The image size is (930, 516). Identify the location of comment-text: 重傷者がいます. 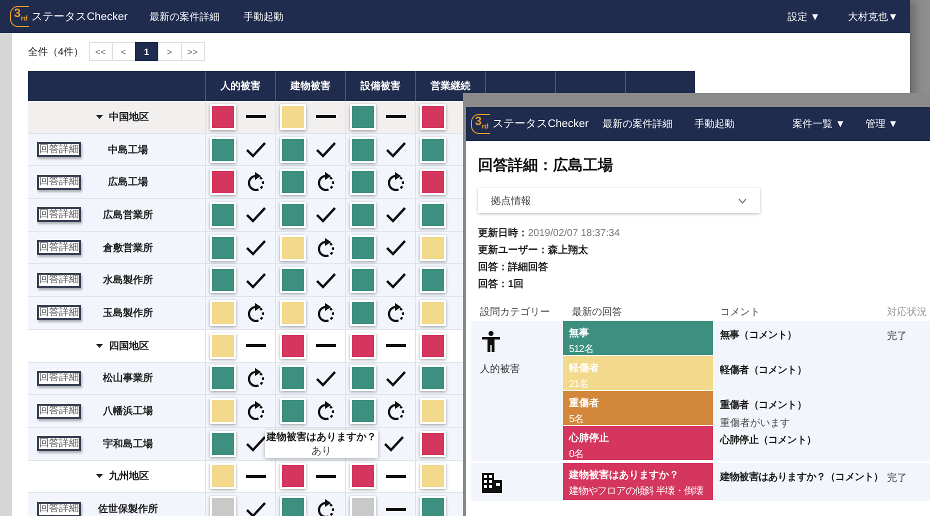
(755, 423).